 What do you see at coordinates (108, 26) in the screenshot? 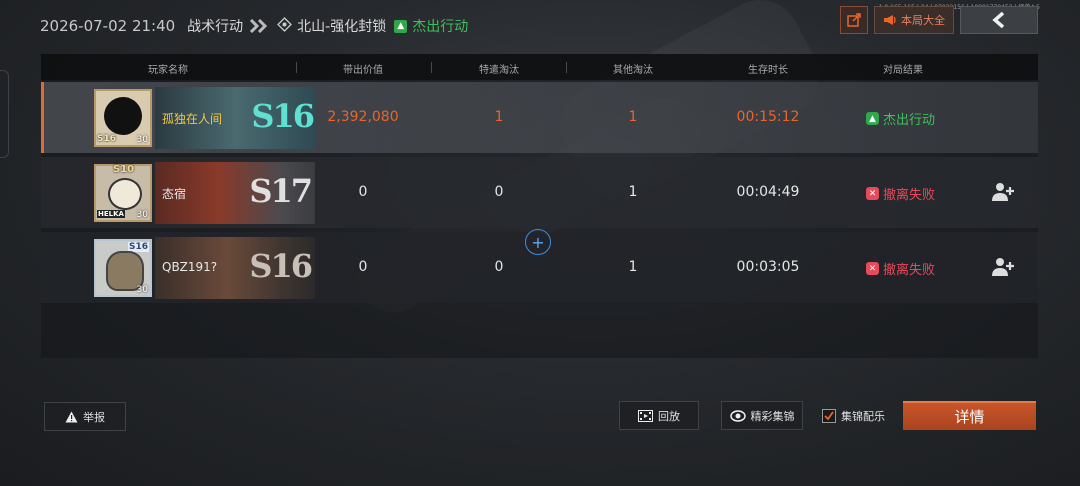
I see `match-datetime: 2026-07-02 21:40` at bounding box center [108, 26].